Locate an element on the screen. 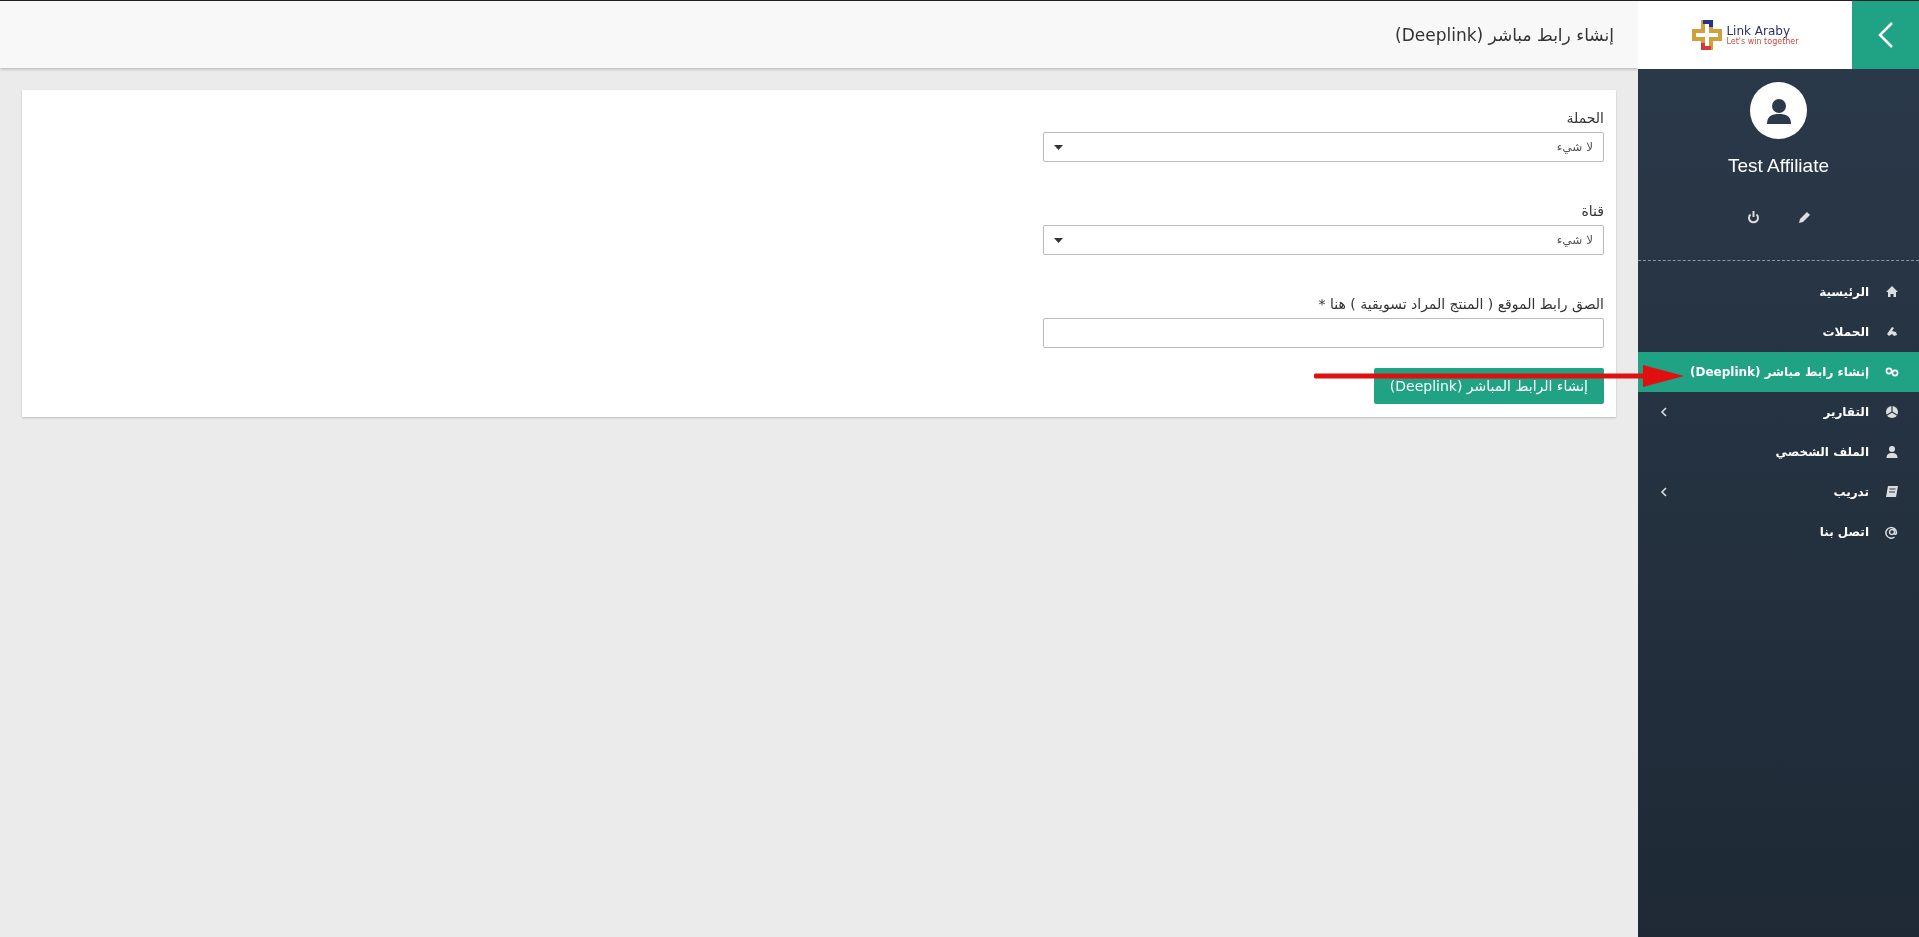 The height and width of the screenshot is (937, 1919). pencil-icon is located at coordinates (1804, 217).